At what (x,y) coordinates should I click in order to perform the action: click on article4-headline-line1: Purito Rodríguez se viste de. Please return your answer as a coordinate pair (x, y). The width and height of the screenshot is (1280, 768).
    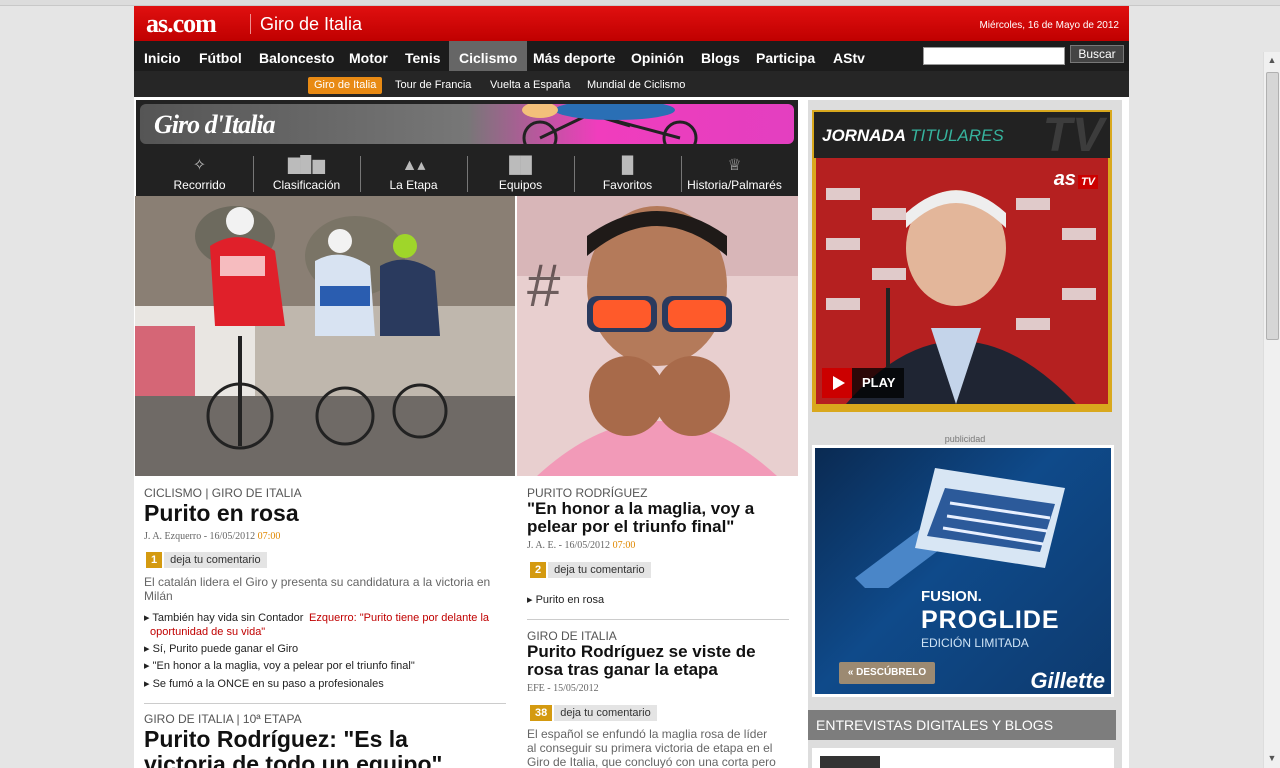
    Looking at the image, I should click on (641, 651).